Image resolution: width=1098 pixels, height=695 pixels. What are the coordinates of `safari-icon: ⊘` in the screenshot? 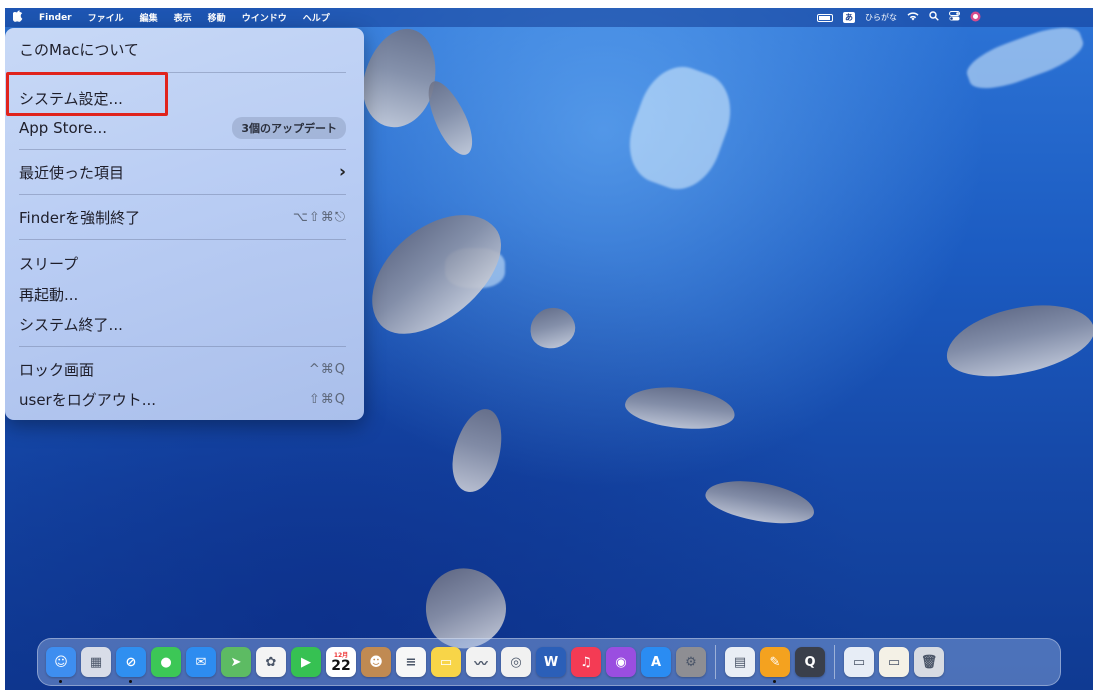 It's located at (131, 665).